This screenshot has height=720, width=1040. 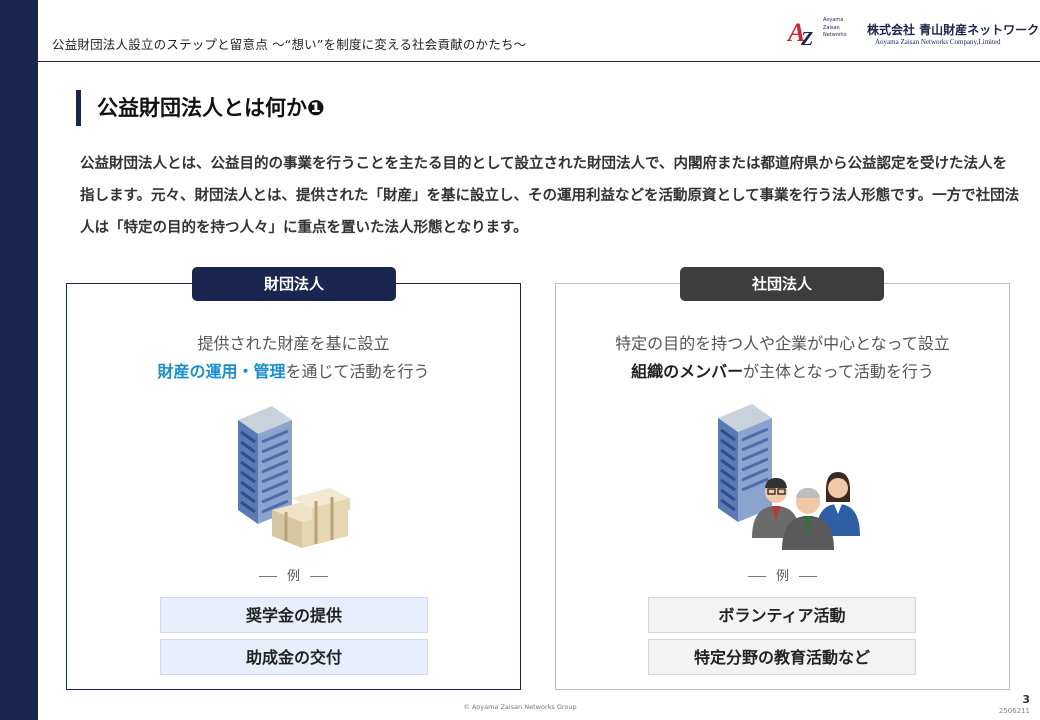 I want to click on footer-copyright: © Aoyama Zaisan Networks Group, so click(x=520, y=707).